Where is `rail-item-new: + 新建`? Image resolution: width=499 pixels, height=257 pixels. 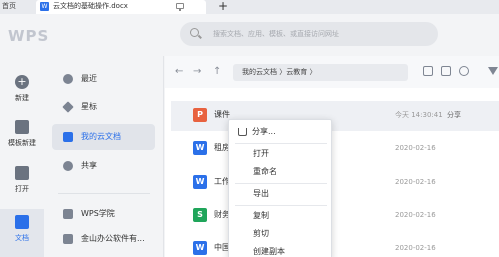
rail-item-new: + 新建 is located at coordinates (22, 89).